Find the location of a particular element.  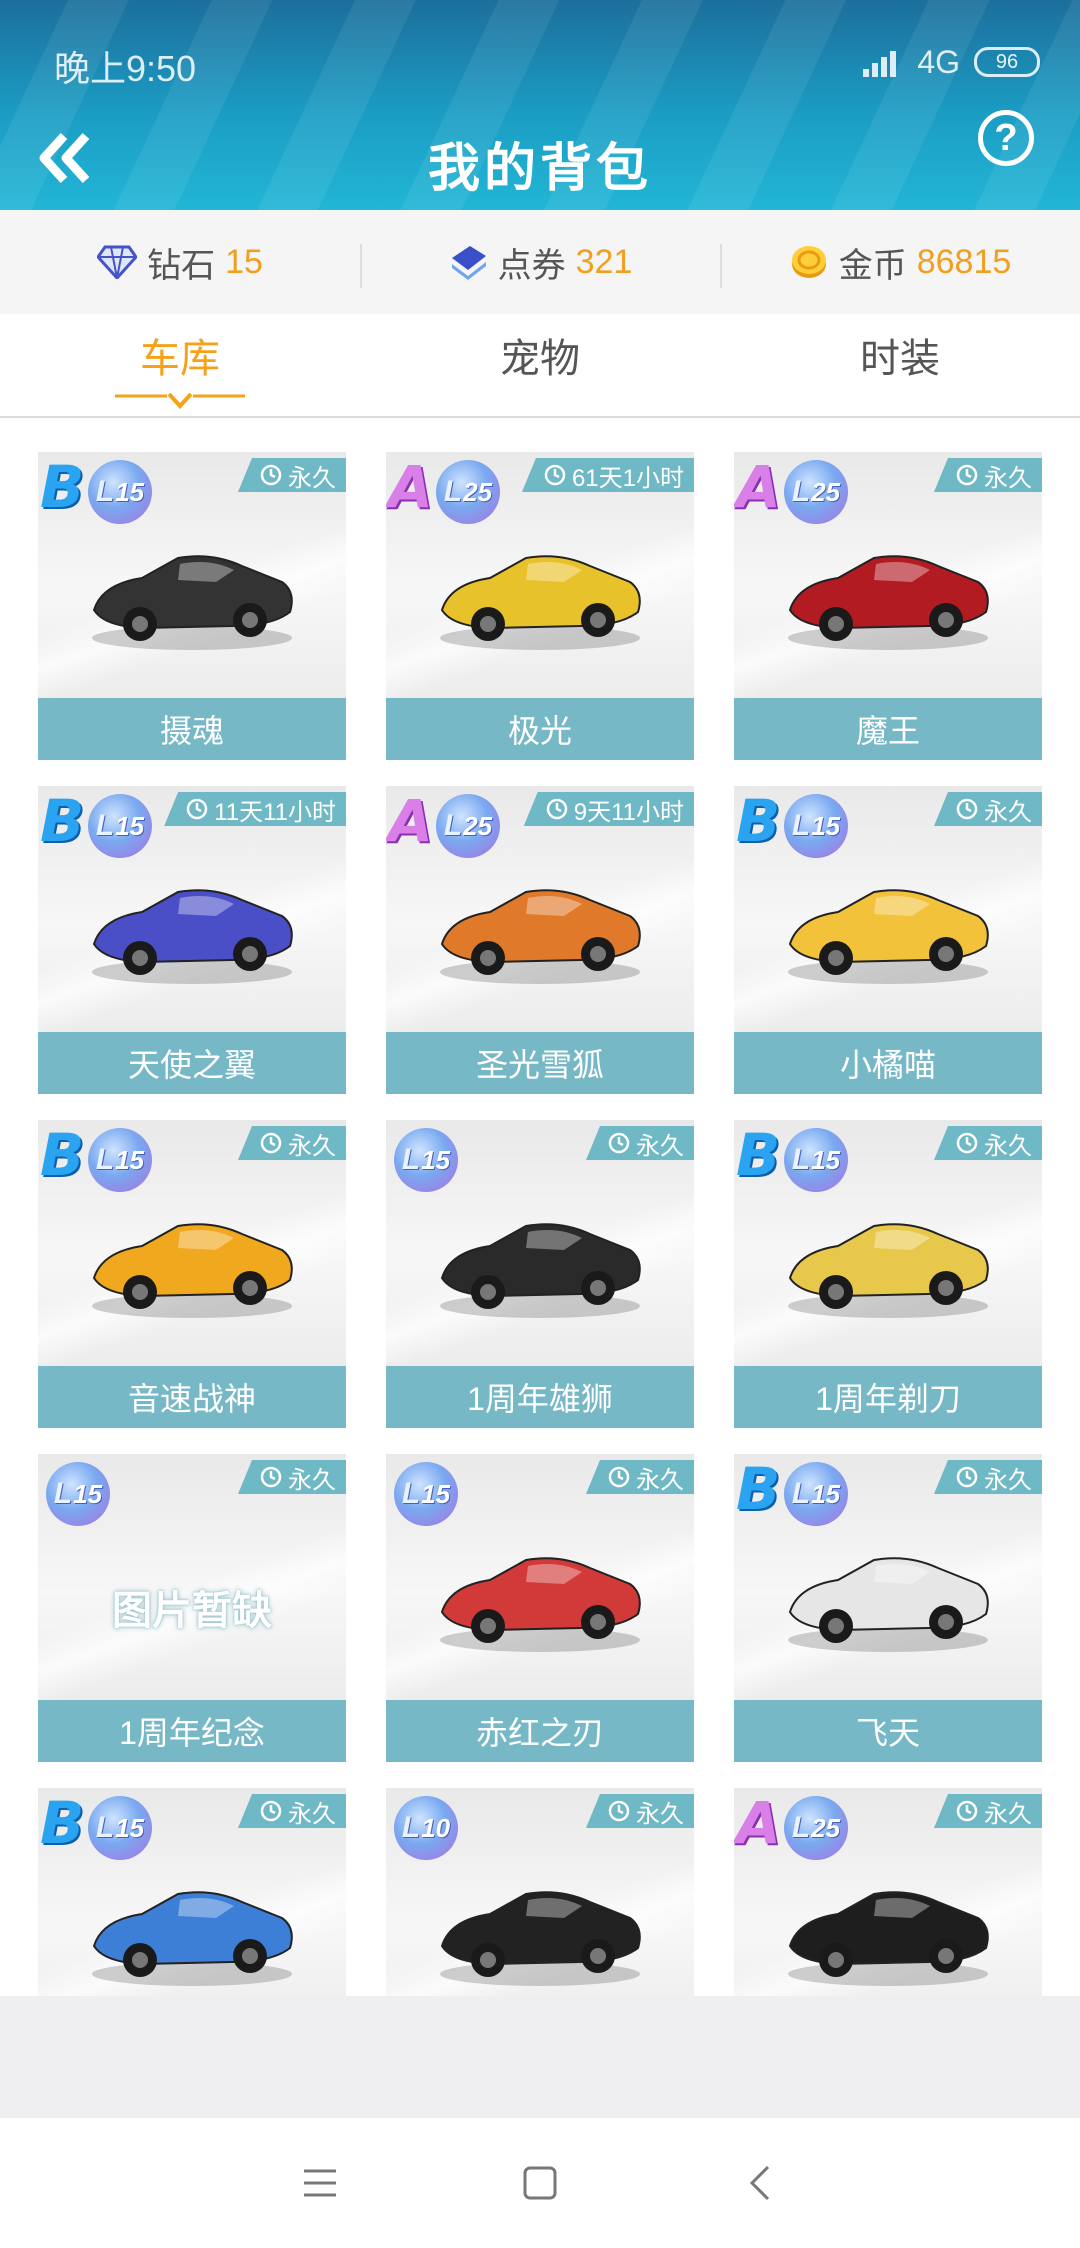

currency-value: 15 is located at coordinates (244, 261).